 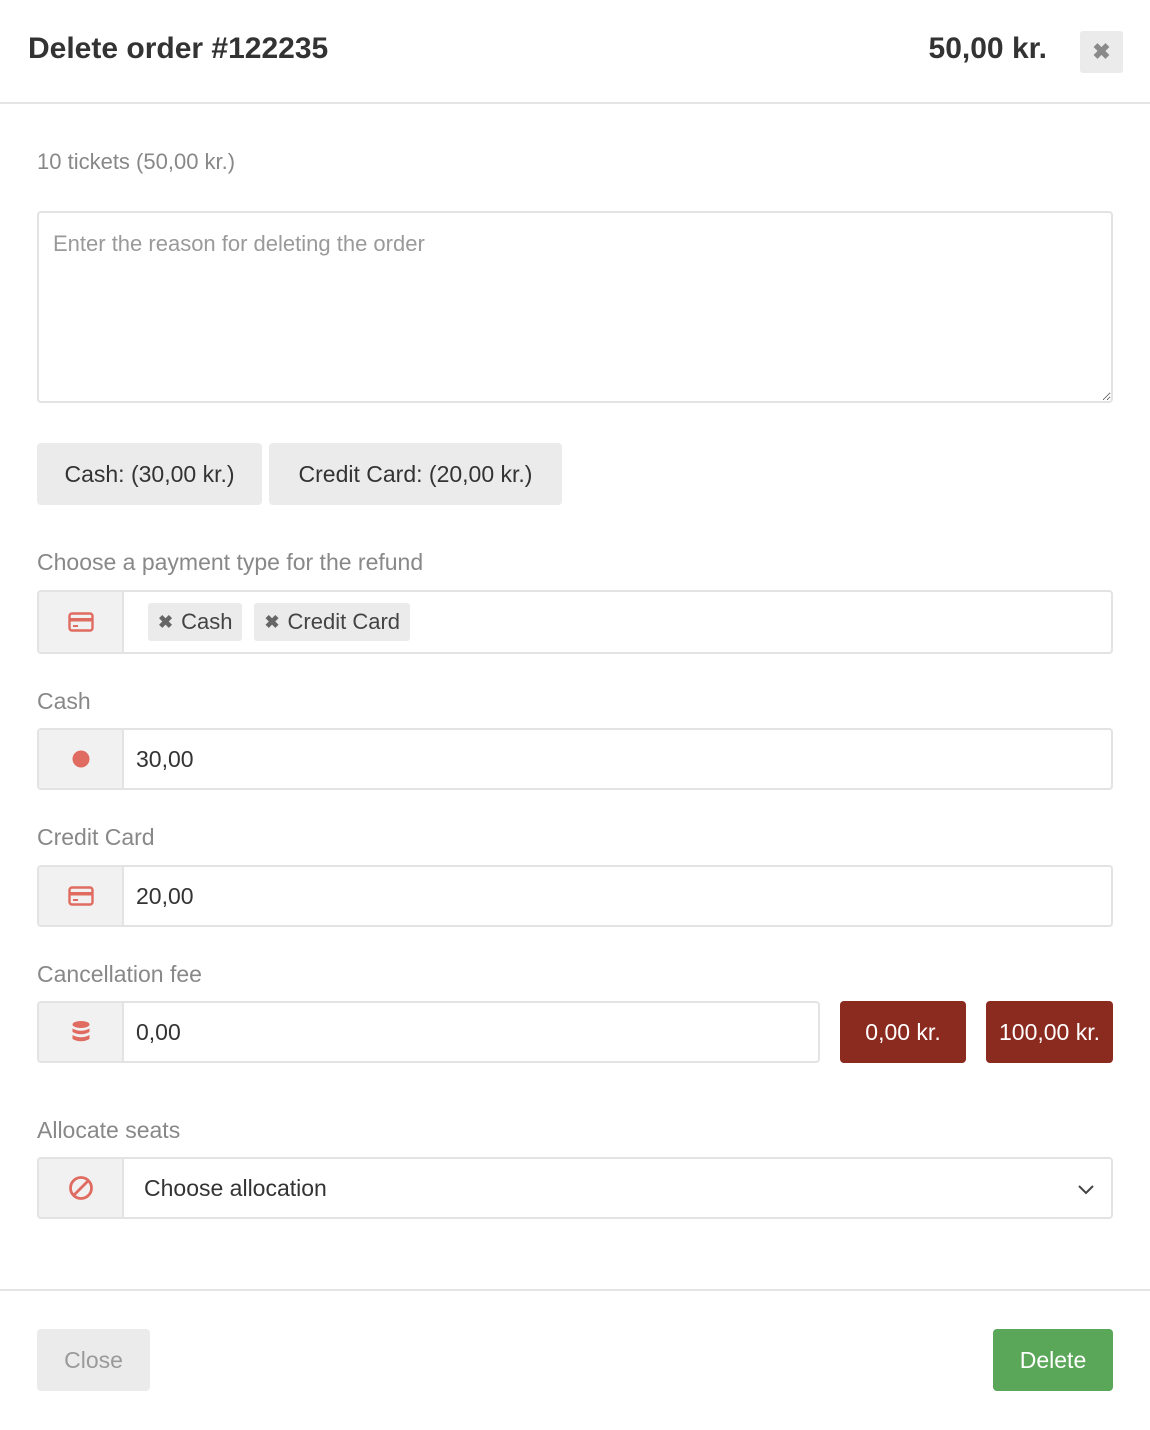 What do you see at coordinates (109, 1130) in the screenshot?
I see `allocate-seats-label: Allocate seats` at bounding box center [109, 1130].